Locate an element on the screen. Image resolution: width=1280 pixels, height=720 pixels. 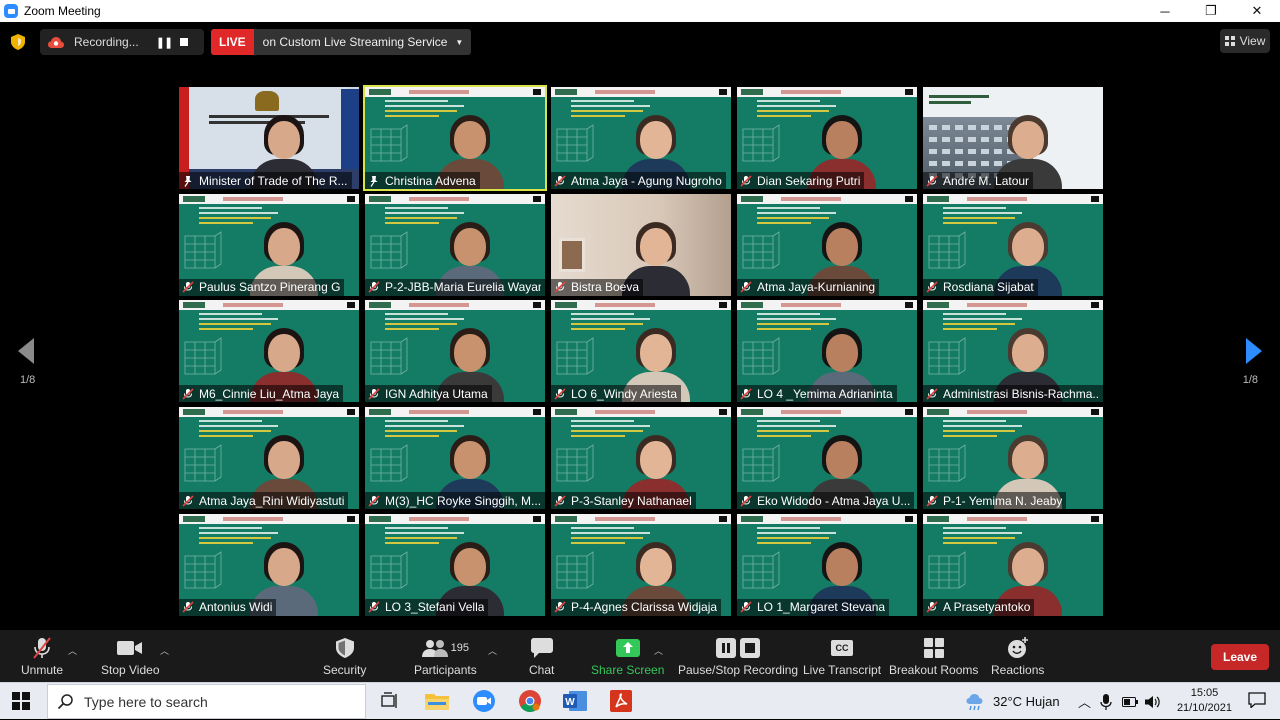
video-options-chevron-icon: ︿ is located at coordinates (164, 650).